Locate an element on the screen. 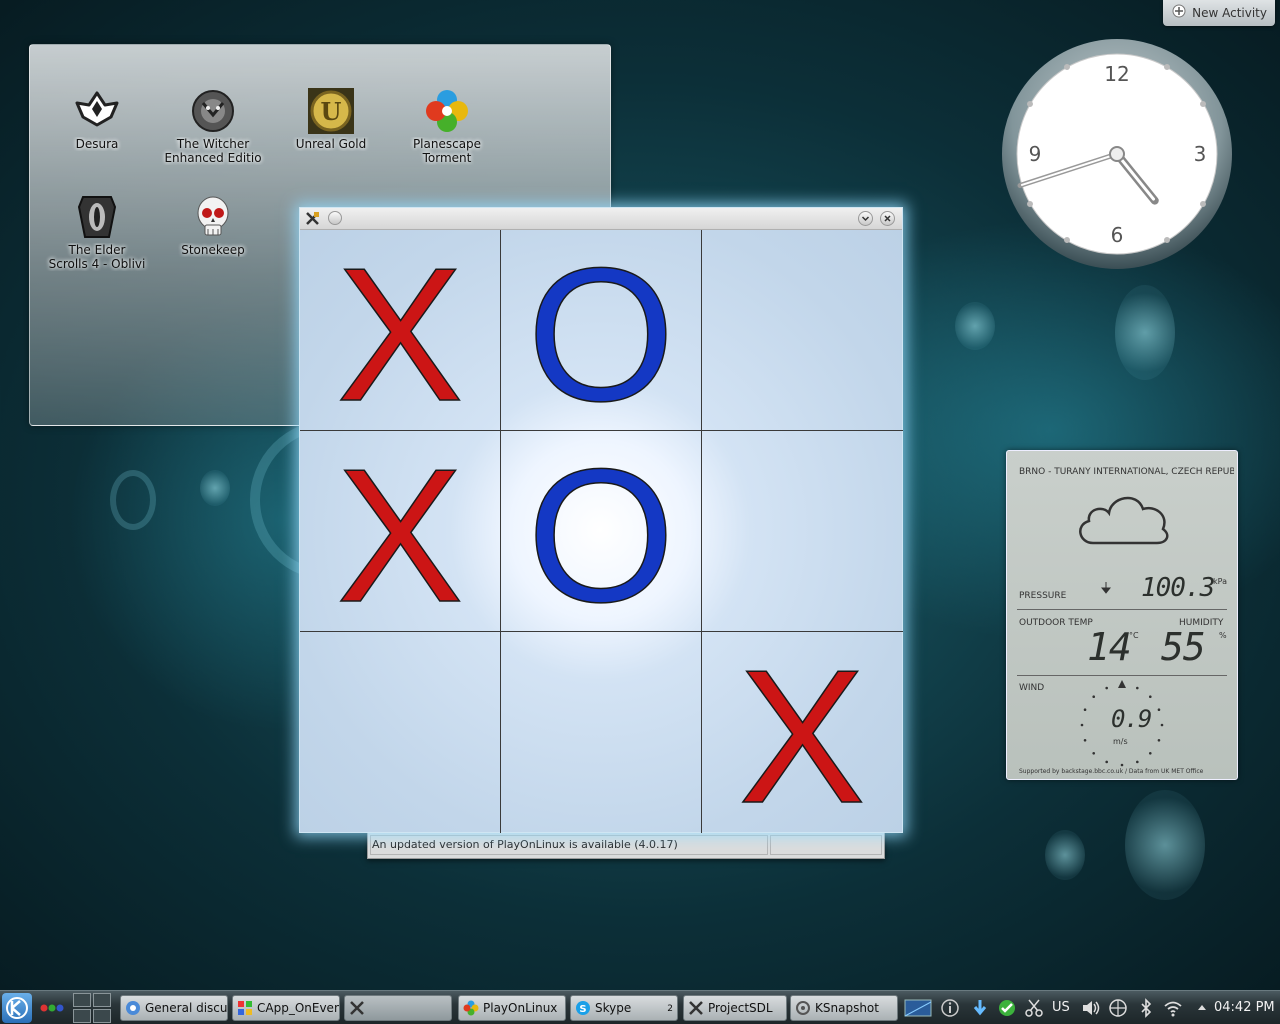  tictactoe-icon is located at coordinates (696, 1008).